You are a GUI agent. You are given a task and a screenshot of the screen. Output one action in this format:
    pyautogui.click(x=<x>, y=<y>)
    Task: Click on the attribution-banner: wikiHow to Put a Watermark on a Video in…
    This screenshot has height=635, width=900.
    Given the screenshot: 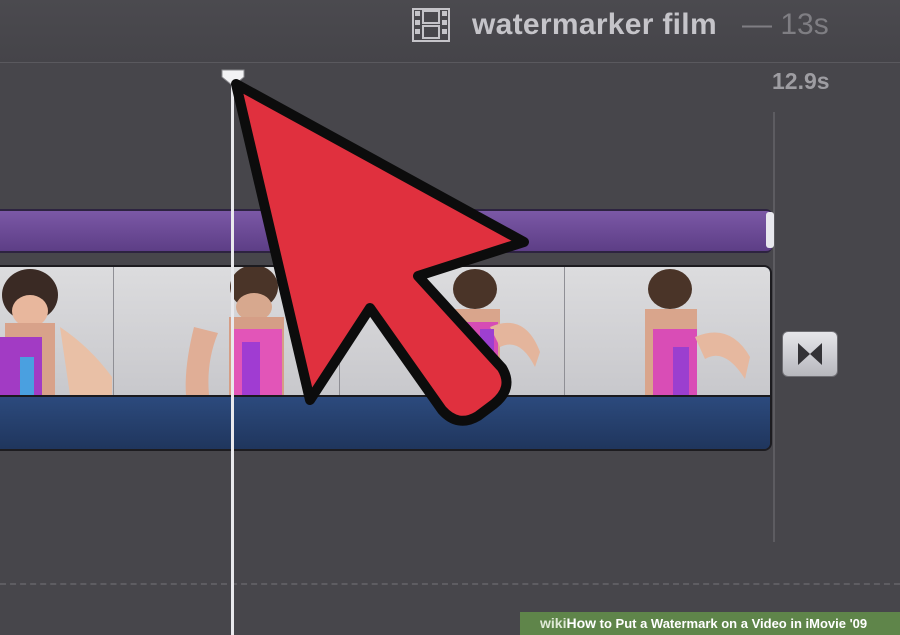 What is the action you would take?
    pyautogui.click(x=710, y=623)
    